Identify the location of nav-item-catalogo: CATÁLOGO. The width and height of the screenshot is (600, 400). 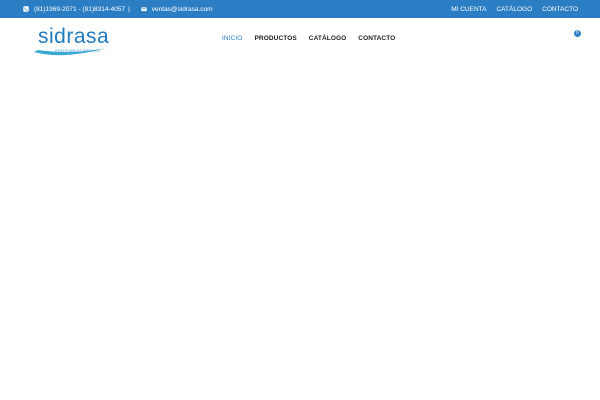
(328, 38).